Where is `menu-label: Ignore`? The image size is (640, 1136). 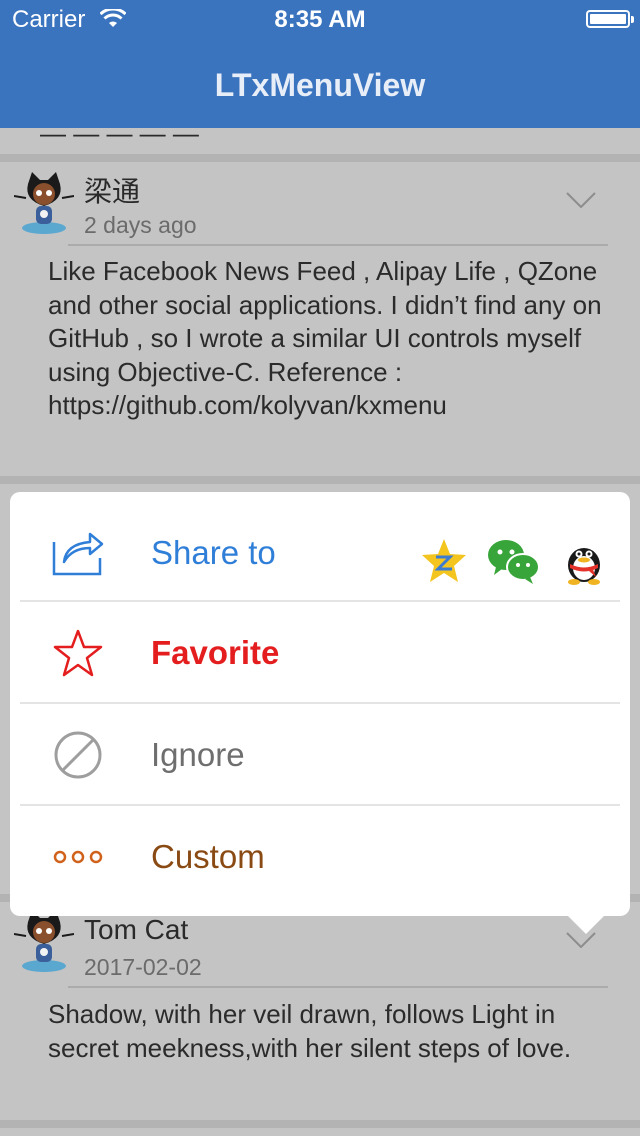
menu-label: Ignore is located at coordinates (198, 754).